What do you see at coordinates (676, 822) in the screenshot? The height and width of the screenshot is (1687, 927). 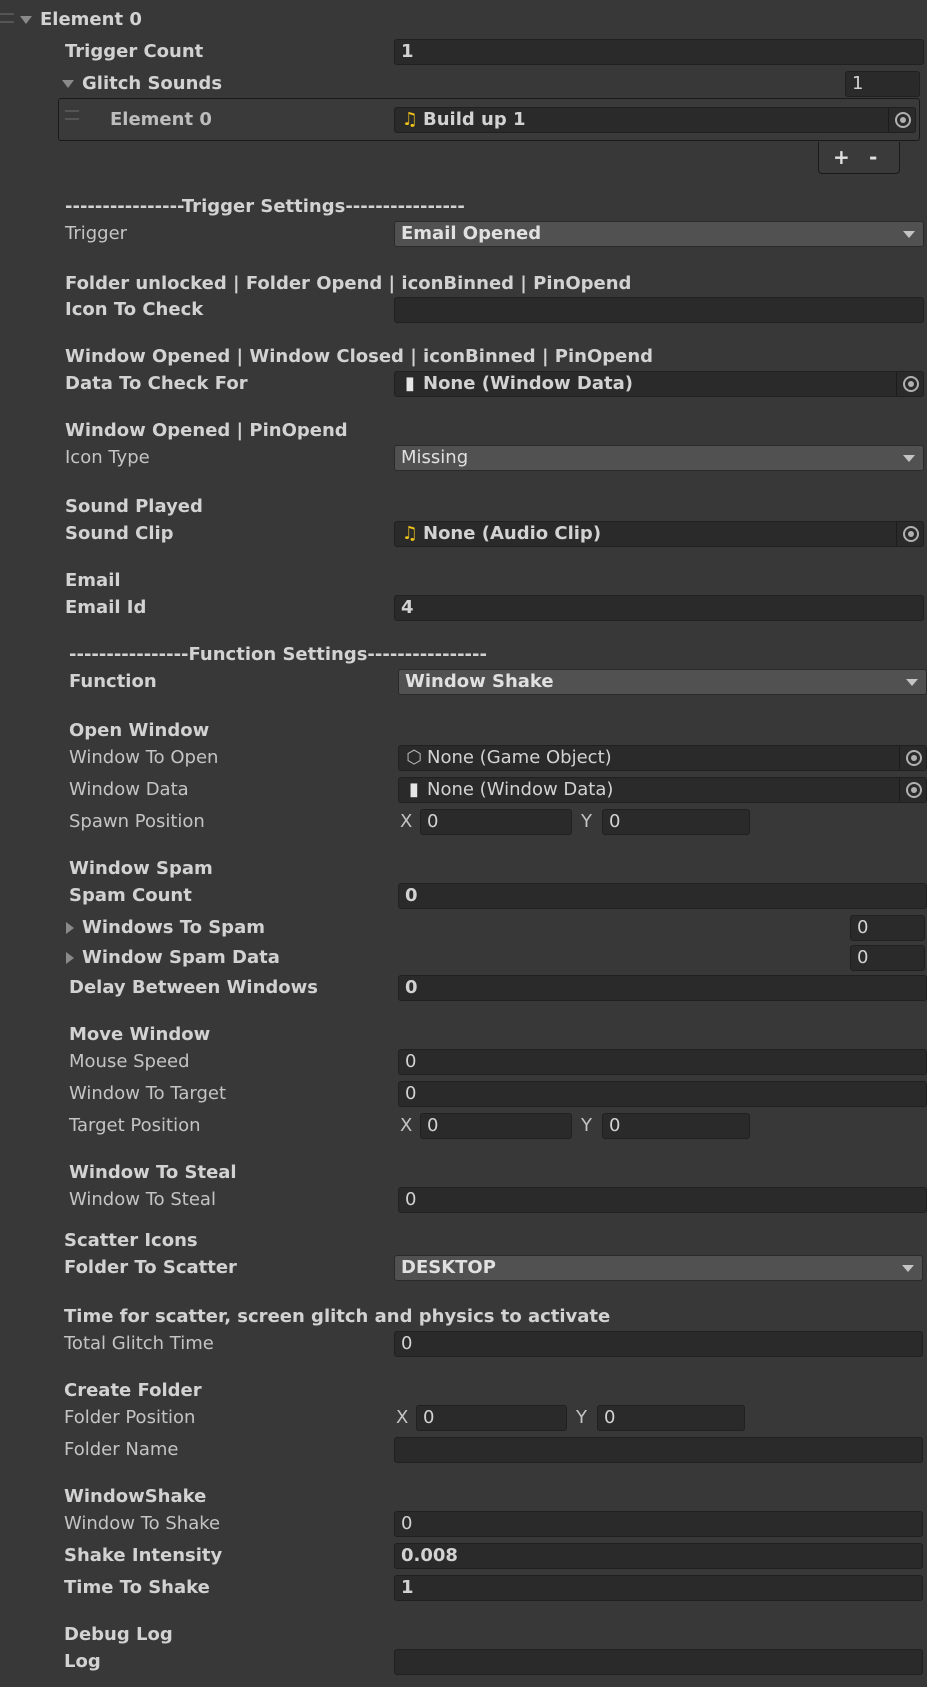 I see `spawn-y-field: 0` at bounding box center [676, 822].